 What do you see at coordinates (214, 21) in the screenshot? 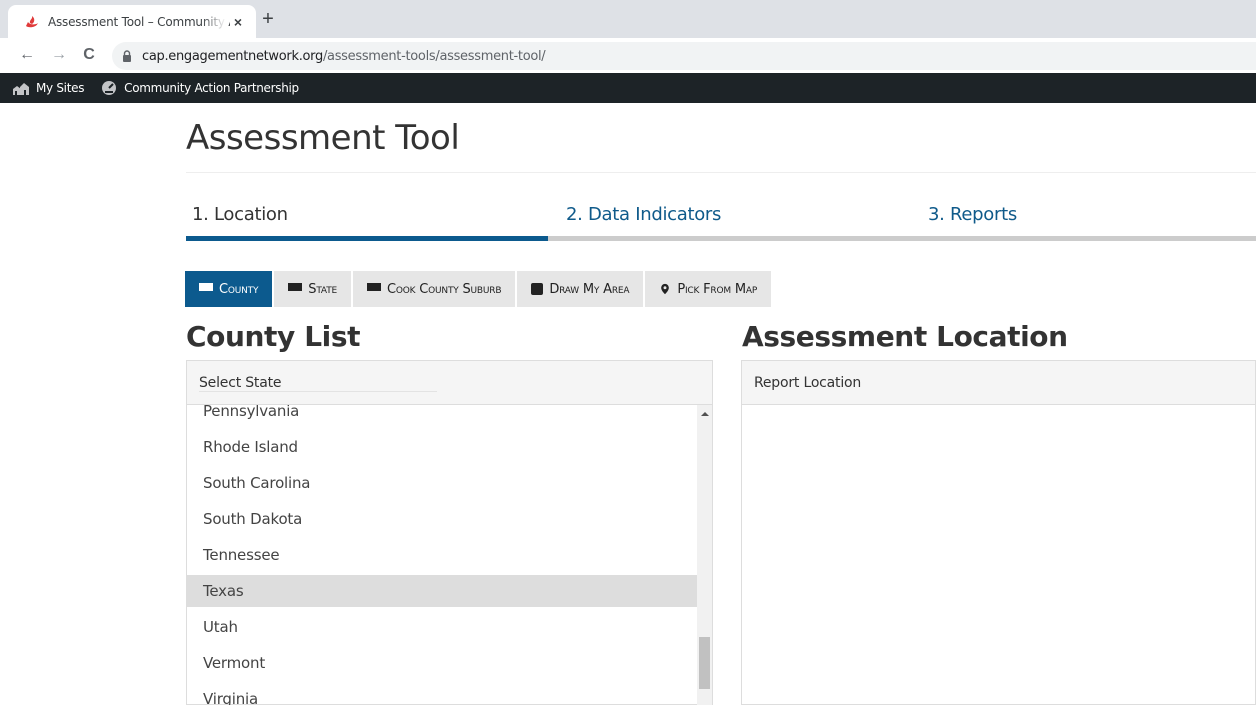
I see `tab-title-fade` at bounding box center [214, 21].